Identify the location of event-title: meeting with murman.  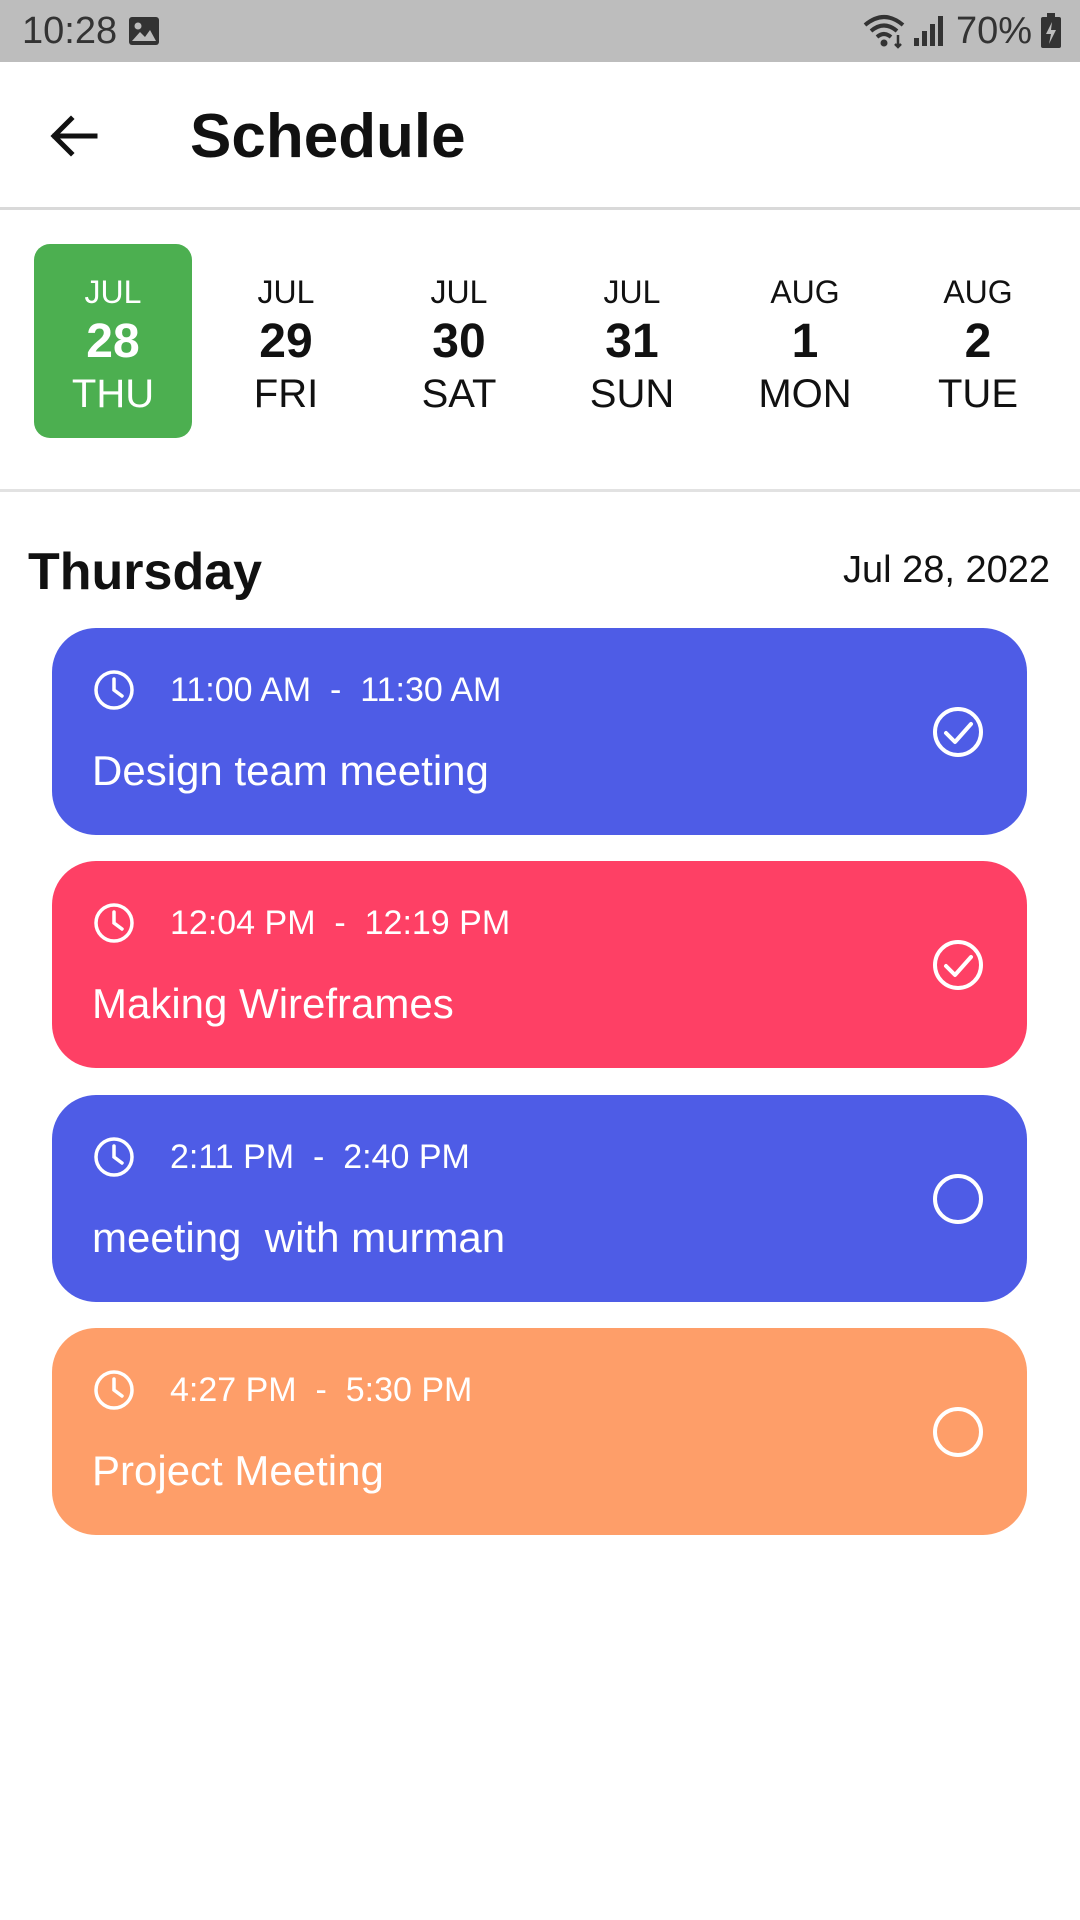
(299, 1237).